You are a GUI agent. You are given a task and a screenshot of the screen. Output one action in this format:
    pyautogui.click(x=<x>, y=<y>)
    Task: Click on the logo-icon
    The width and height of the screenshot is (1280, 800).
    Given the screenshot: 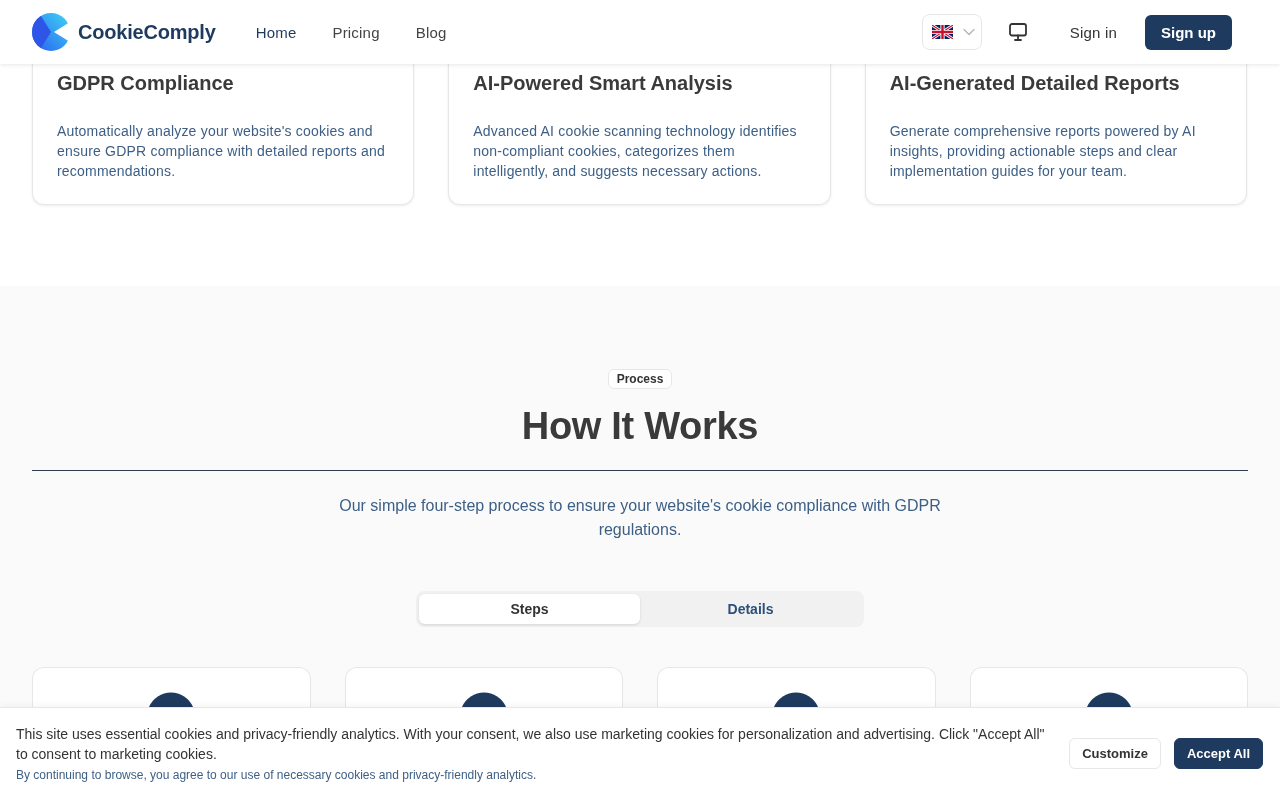 What is the action you would take?
    pyautogui.click(x=51, y=32)
    